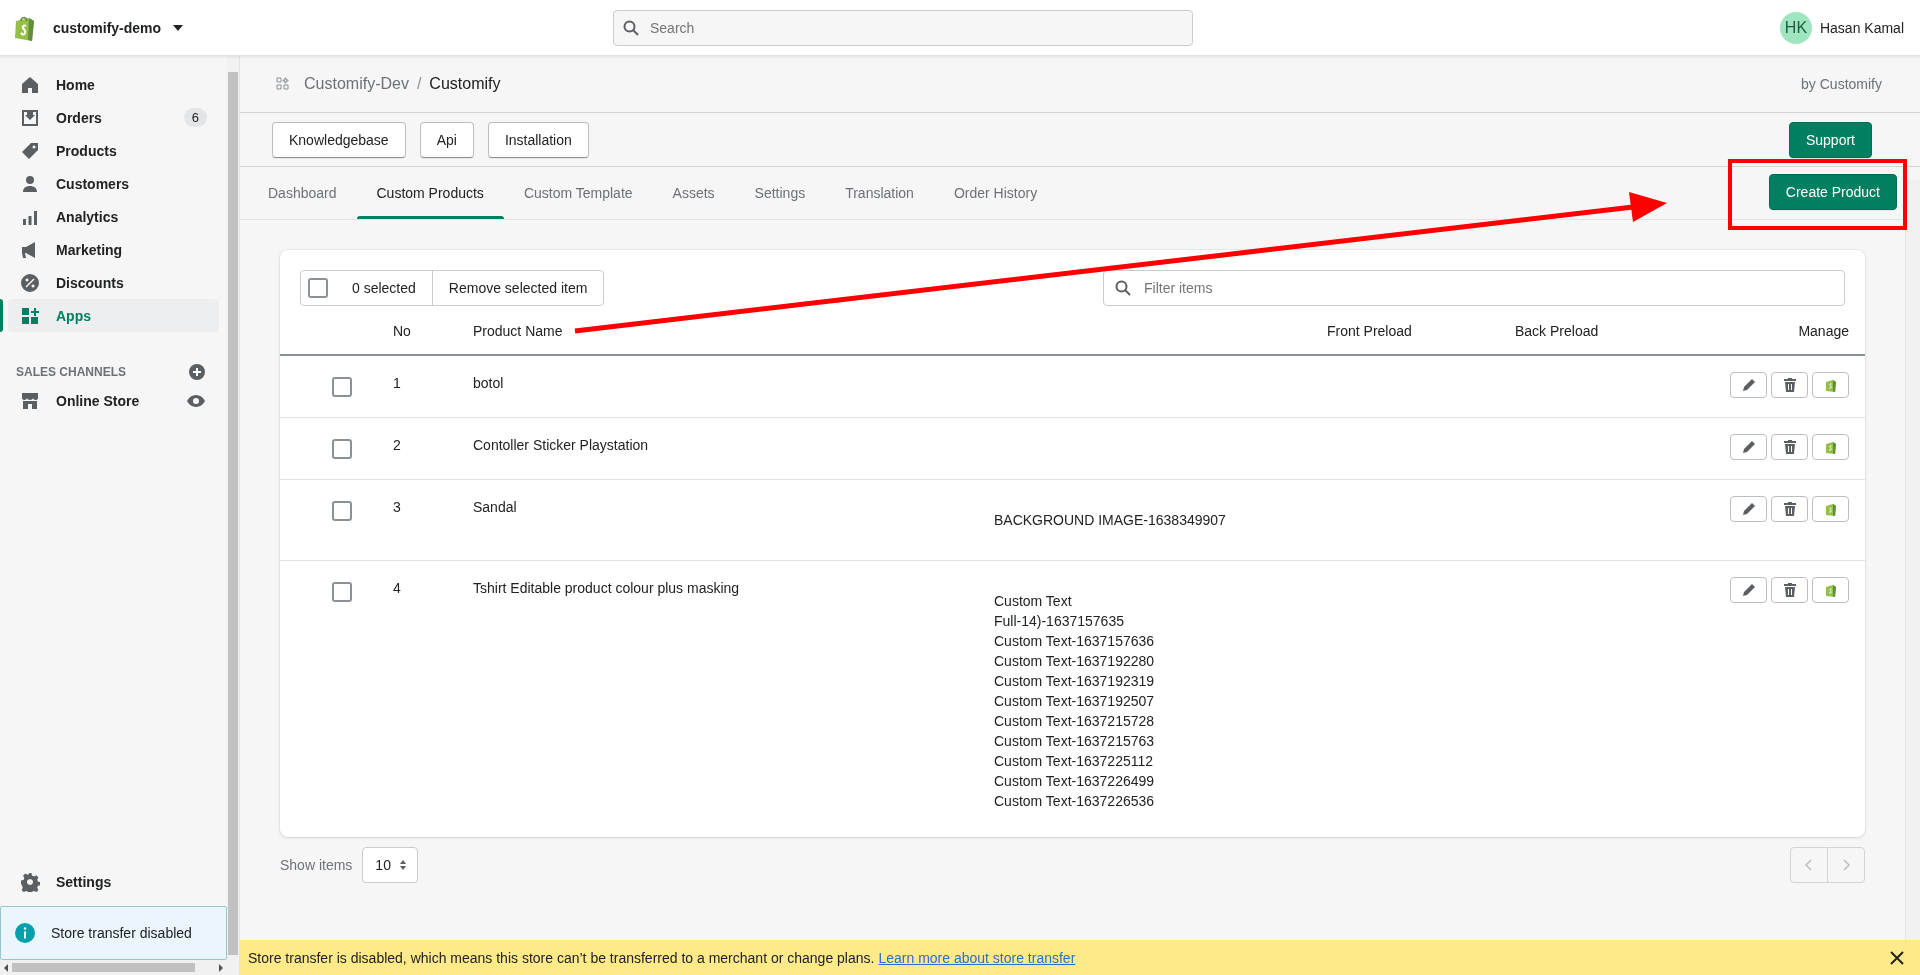 The width and height of the screenshot is (1920, 975). I want to click on table-cell-text: 2, so click(397, 445).